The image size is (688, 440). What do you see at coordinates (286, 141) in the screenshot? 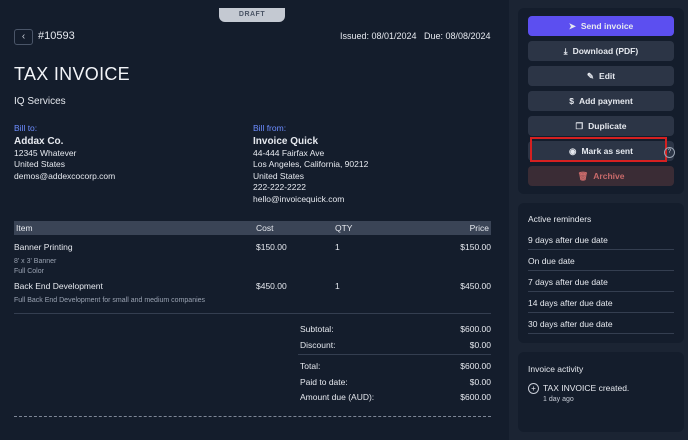
I see `bill-from-name: Invoice Quick` at bounding box center [286, 141].